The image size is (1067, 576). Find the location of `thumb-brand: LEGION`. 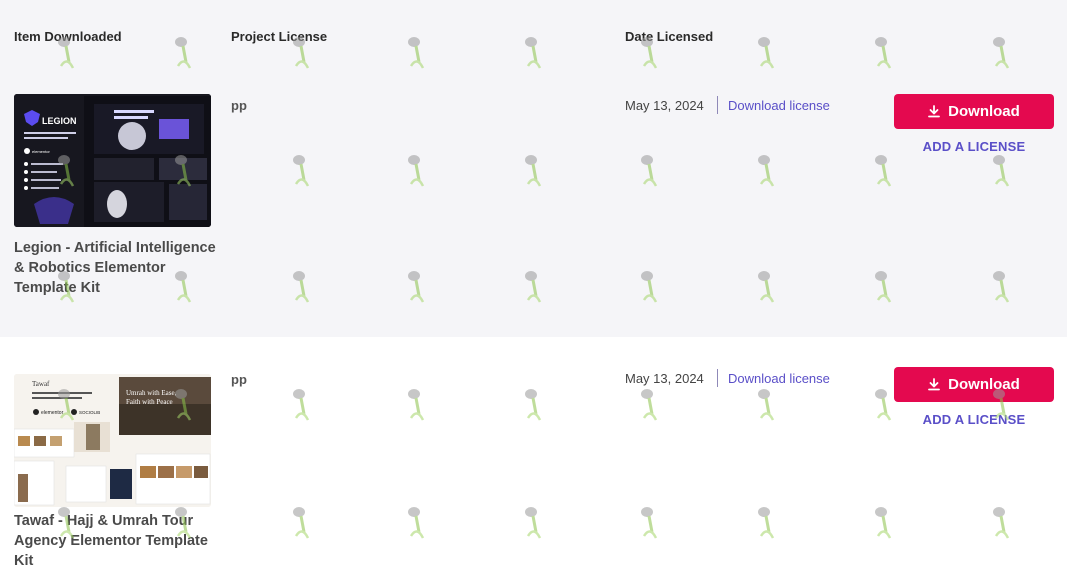

thumb-brand: LEGION is located at coordinates (59, 121).